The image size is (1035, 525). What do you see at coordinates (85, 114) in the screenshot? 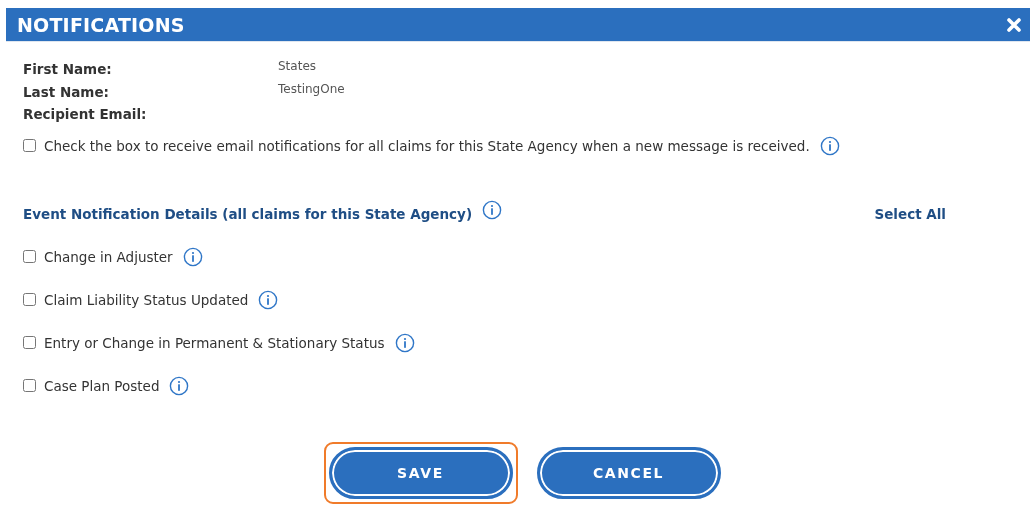
I see `field-label: Recipient Email:` at bounding box center [85, 114].